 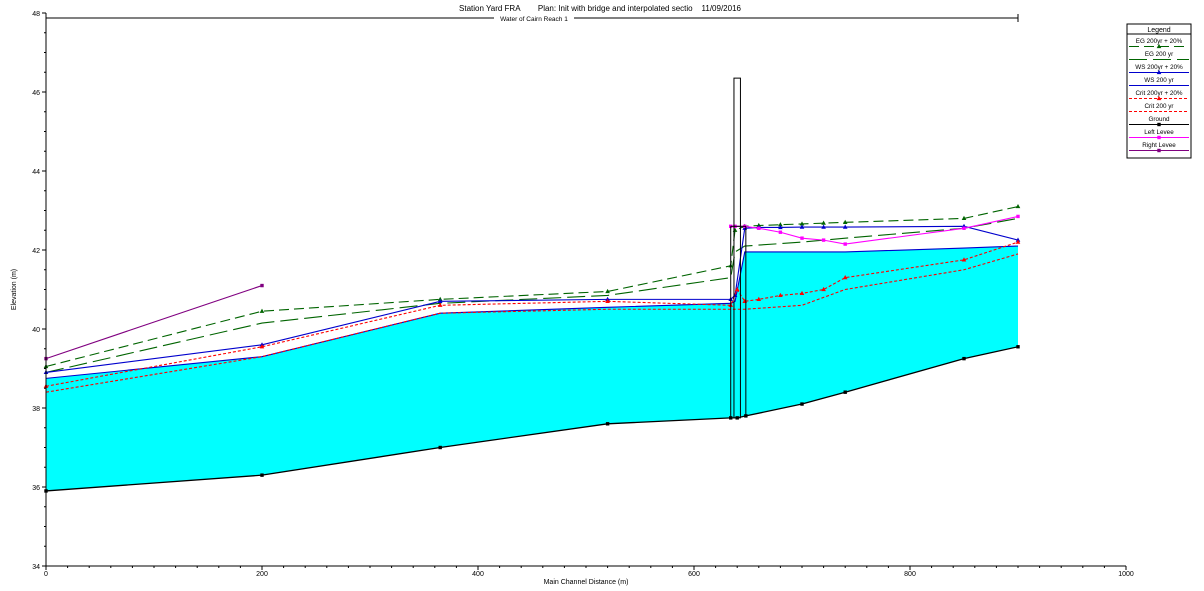 I want to click on legend-label: WS 200yr + 20%, so click(x=1159, y=67).